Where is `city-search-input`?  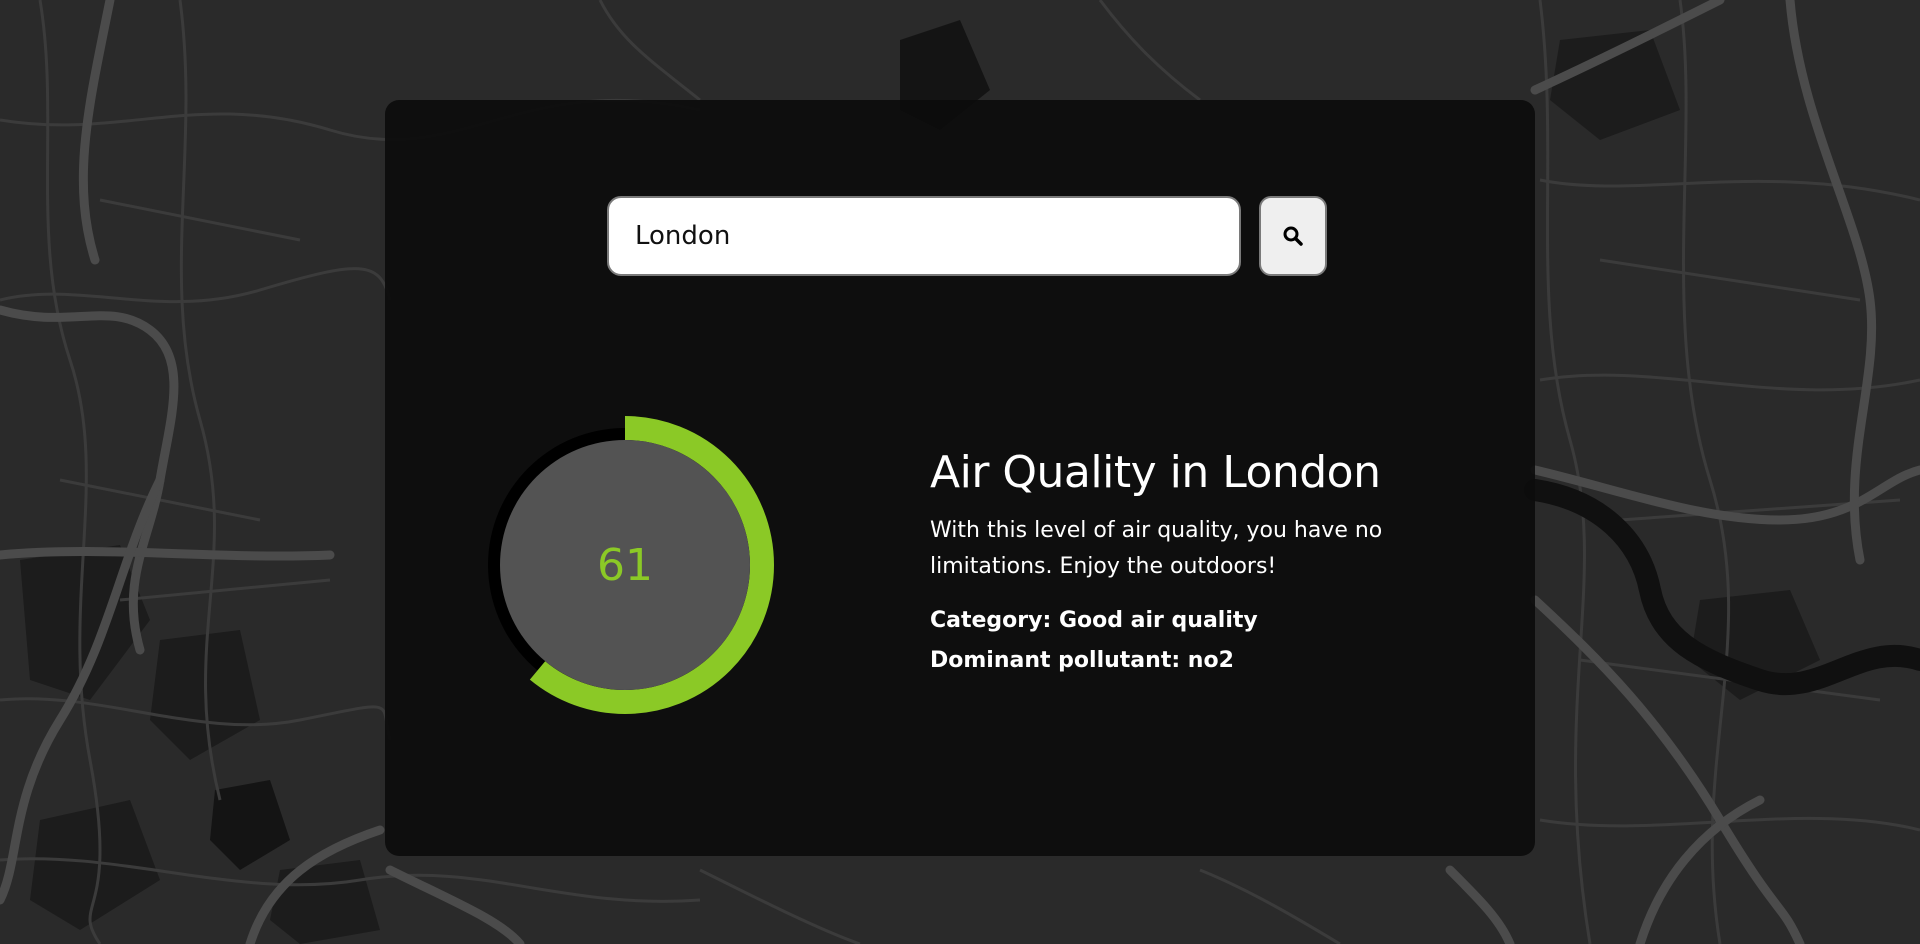 city-search-input is located at coordinates (924, 236).